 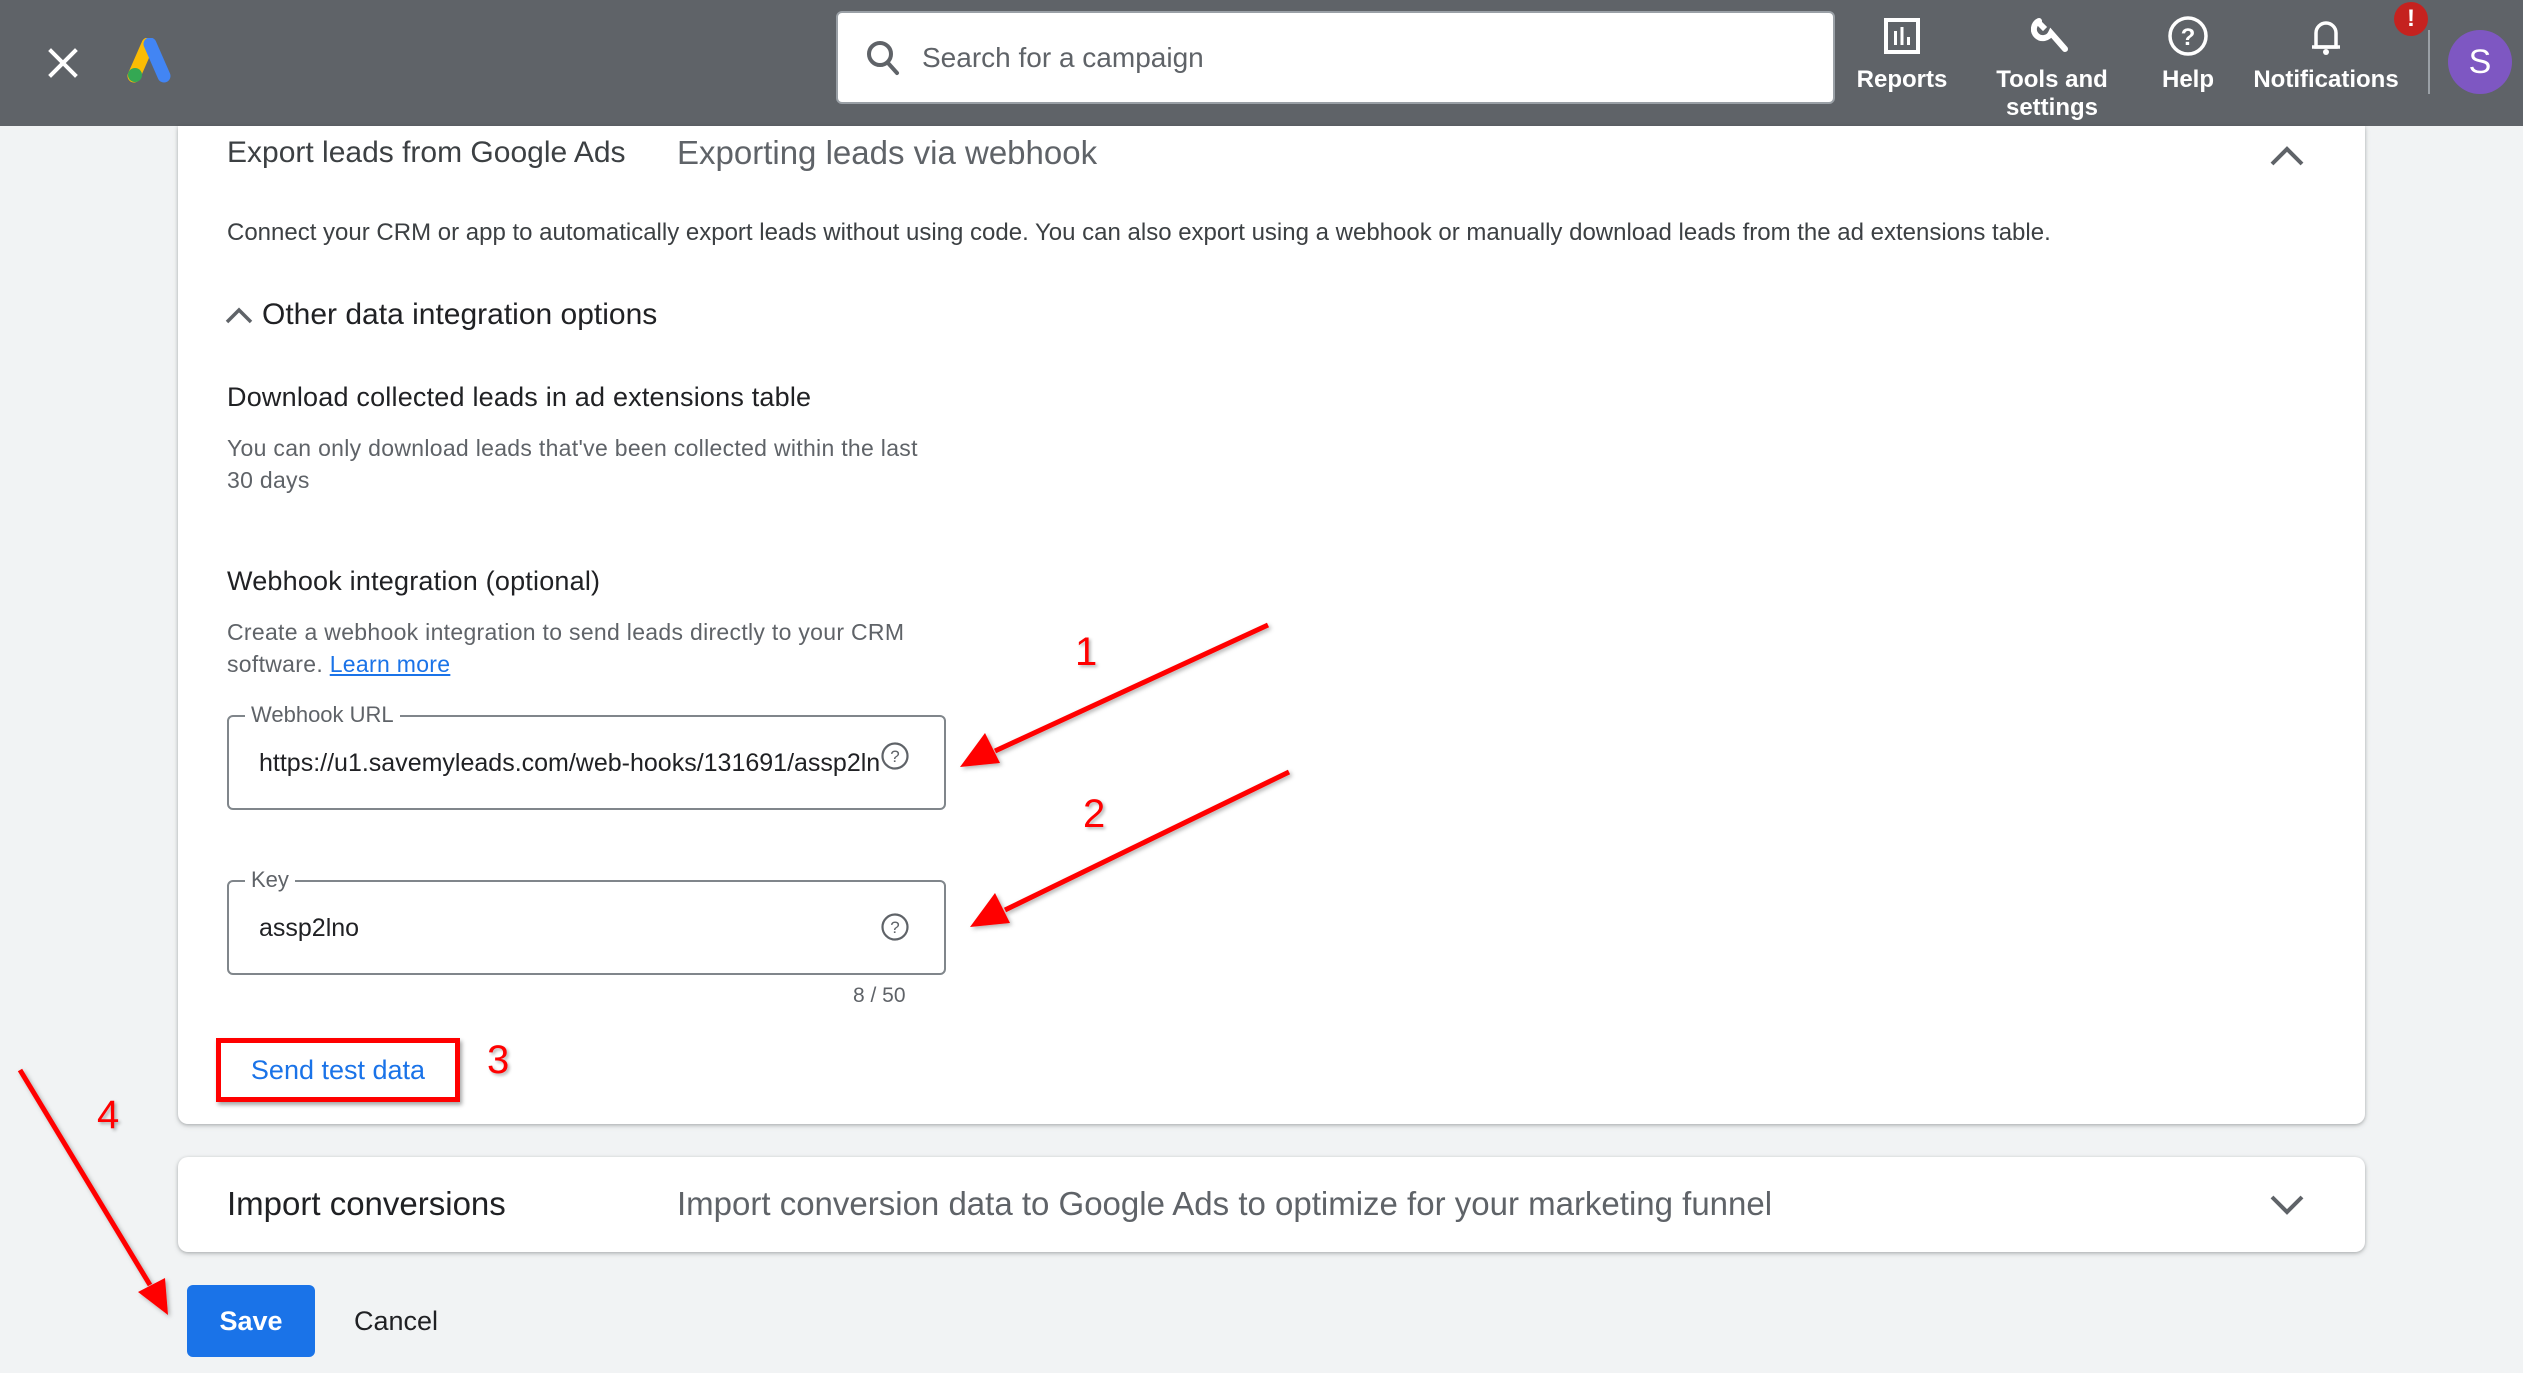 I want to click on search-icon, so click(x=883, y=57).